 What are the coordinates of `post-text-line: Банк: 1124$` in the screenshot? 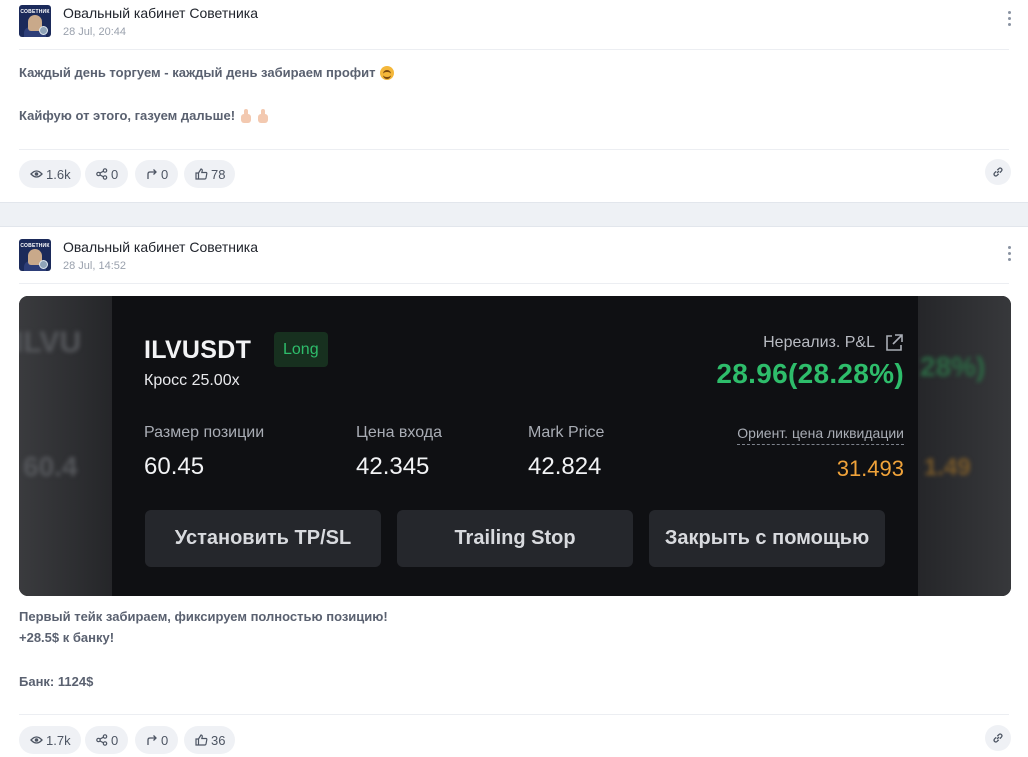 It's located at (56, 681).